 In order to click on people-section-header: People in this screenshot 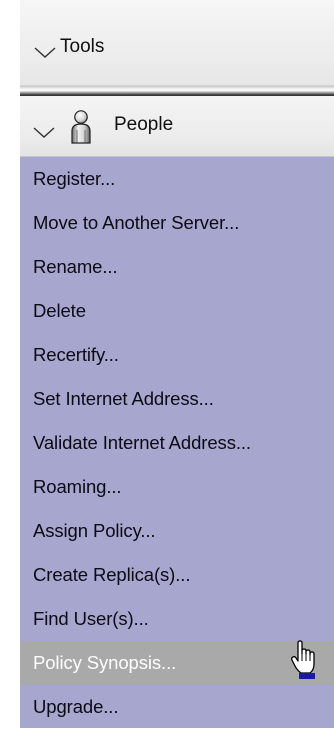, I will do `click(177, 126)`.